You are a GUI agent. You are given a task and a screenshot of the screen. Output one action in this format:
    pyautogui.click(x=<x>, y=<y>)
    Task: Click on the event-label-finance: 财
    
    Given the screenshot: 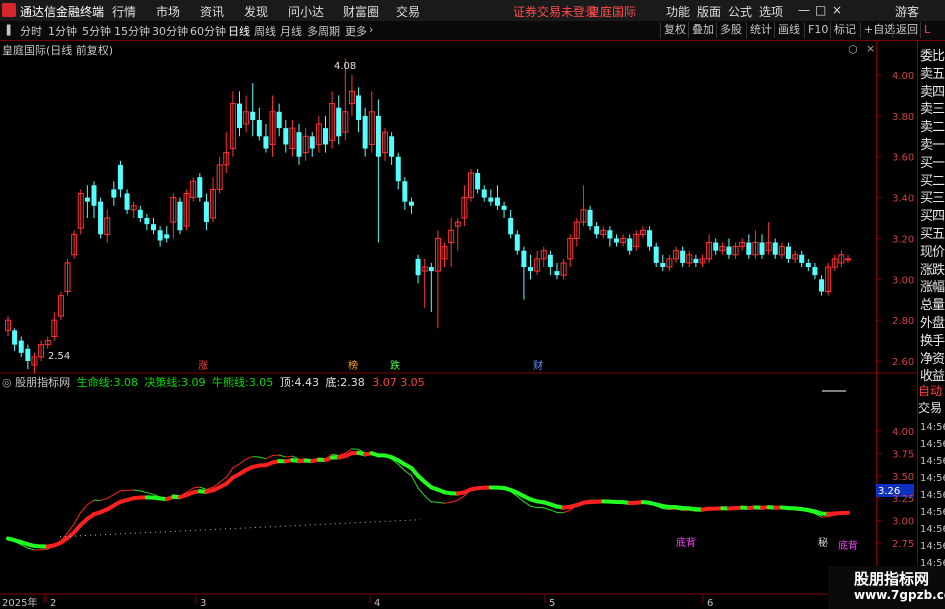 What is the action you would take?
    pyautogui.click(x=538, y=365)
    